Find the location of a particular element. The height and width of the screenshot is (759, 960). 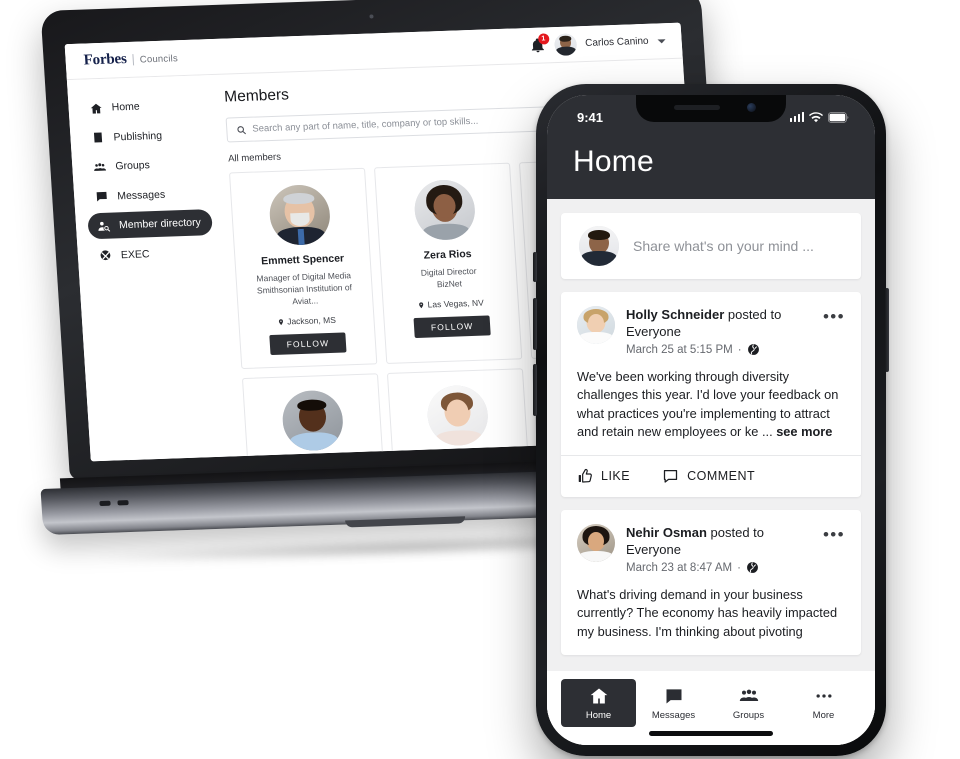

sidebar-item-messages: Messages is located at coordinates (148, 195).